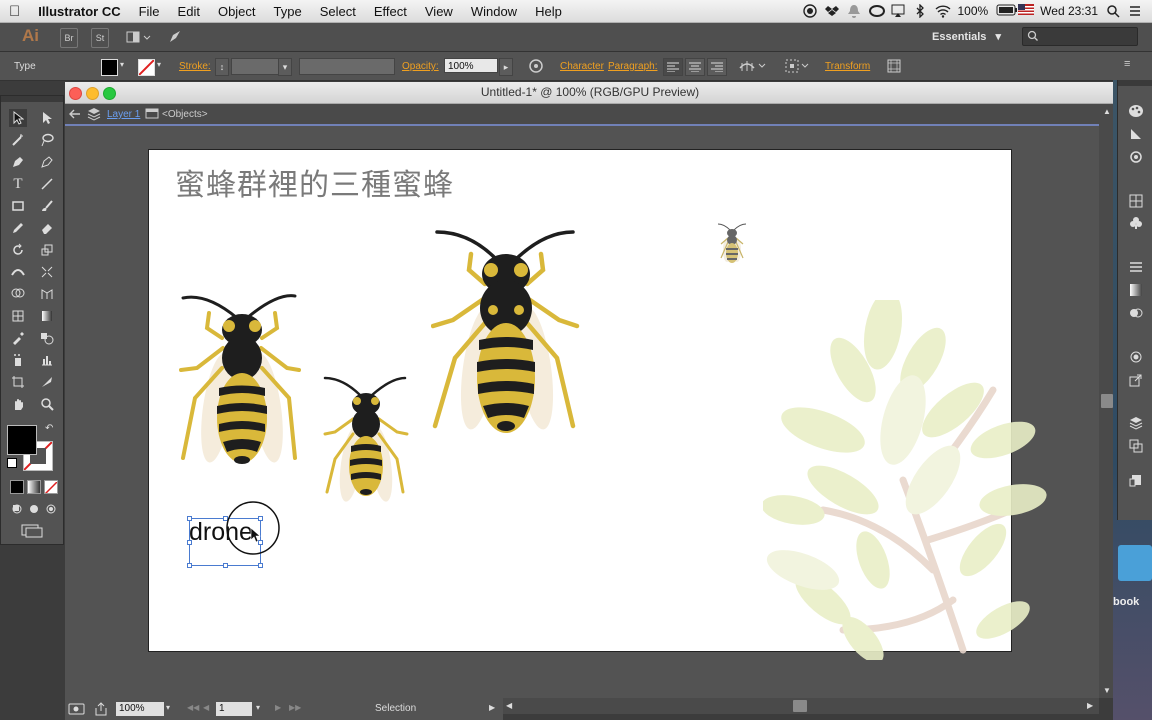 This screenshot has height=720, width=1152. I want to click on worker-bee-illustration, so click(242, 383).